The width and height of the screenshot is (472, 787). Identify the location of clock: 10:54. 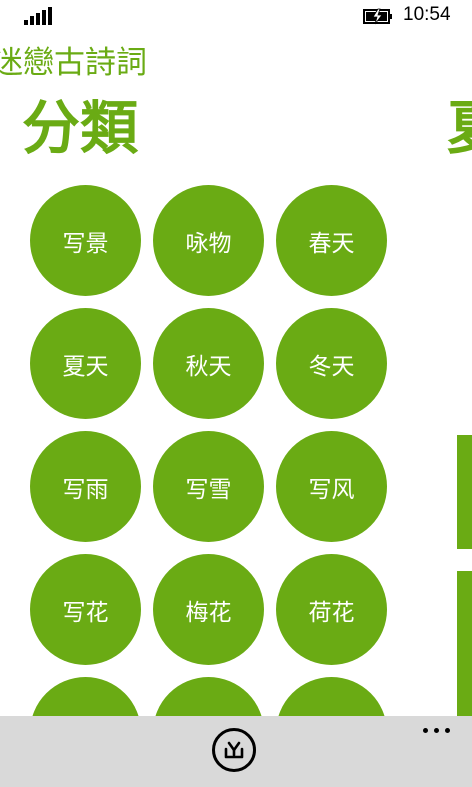
(427, 14).